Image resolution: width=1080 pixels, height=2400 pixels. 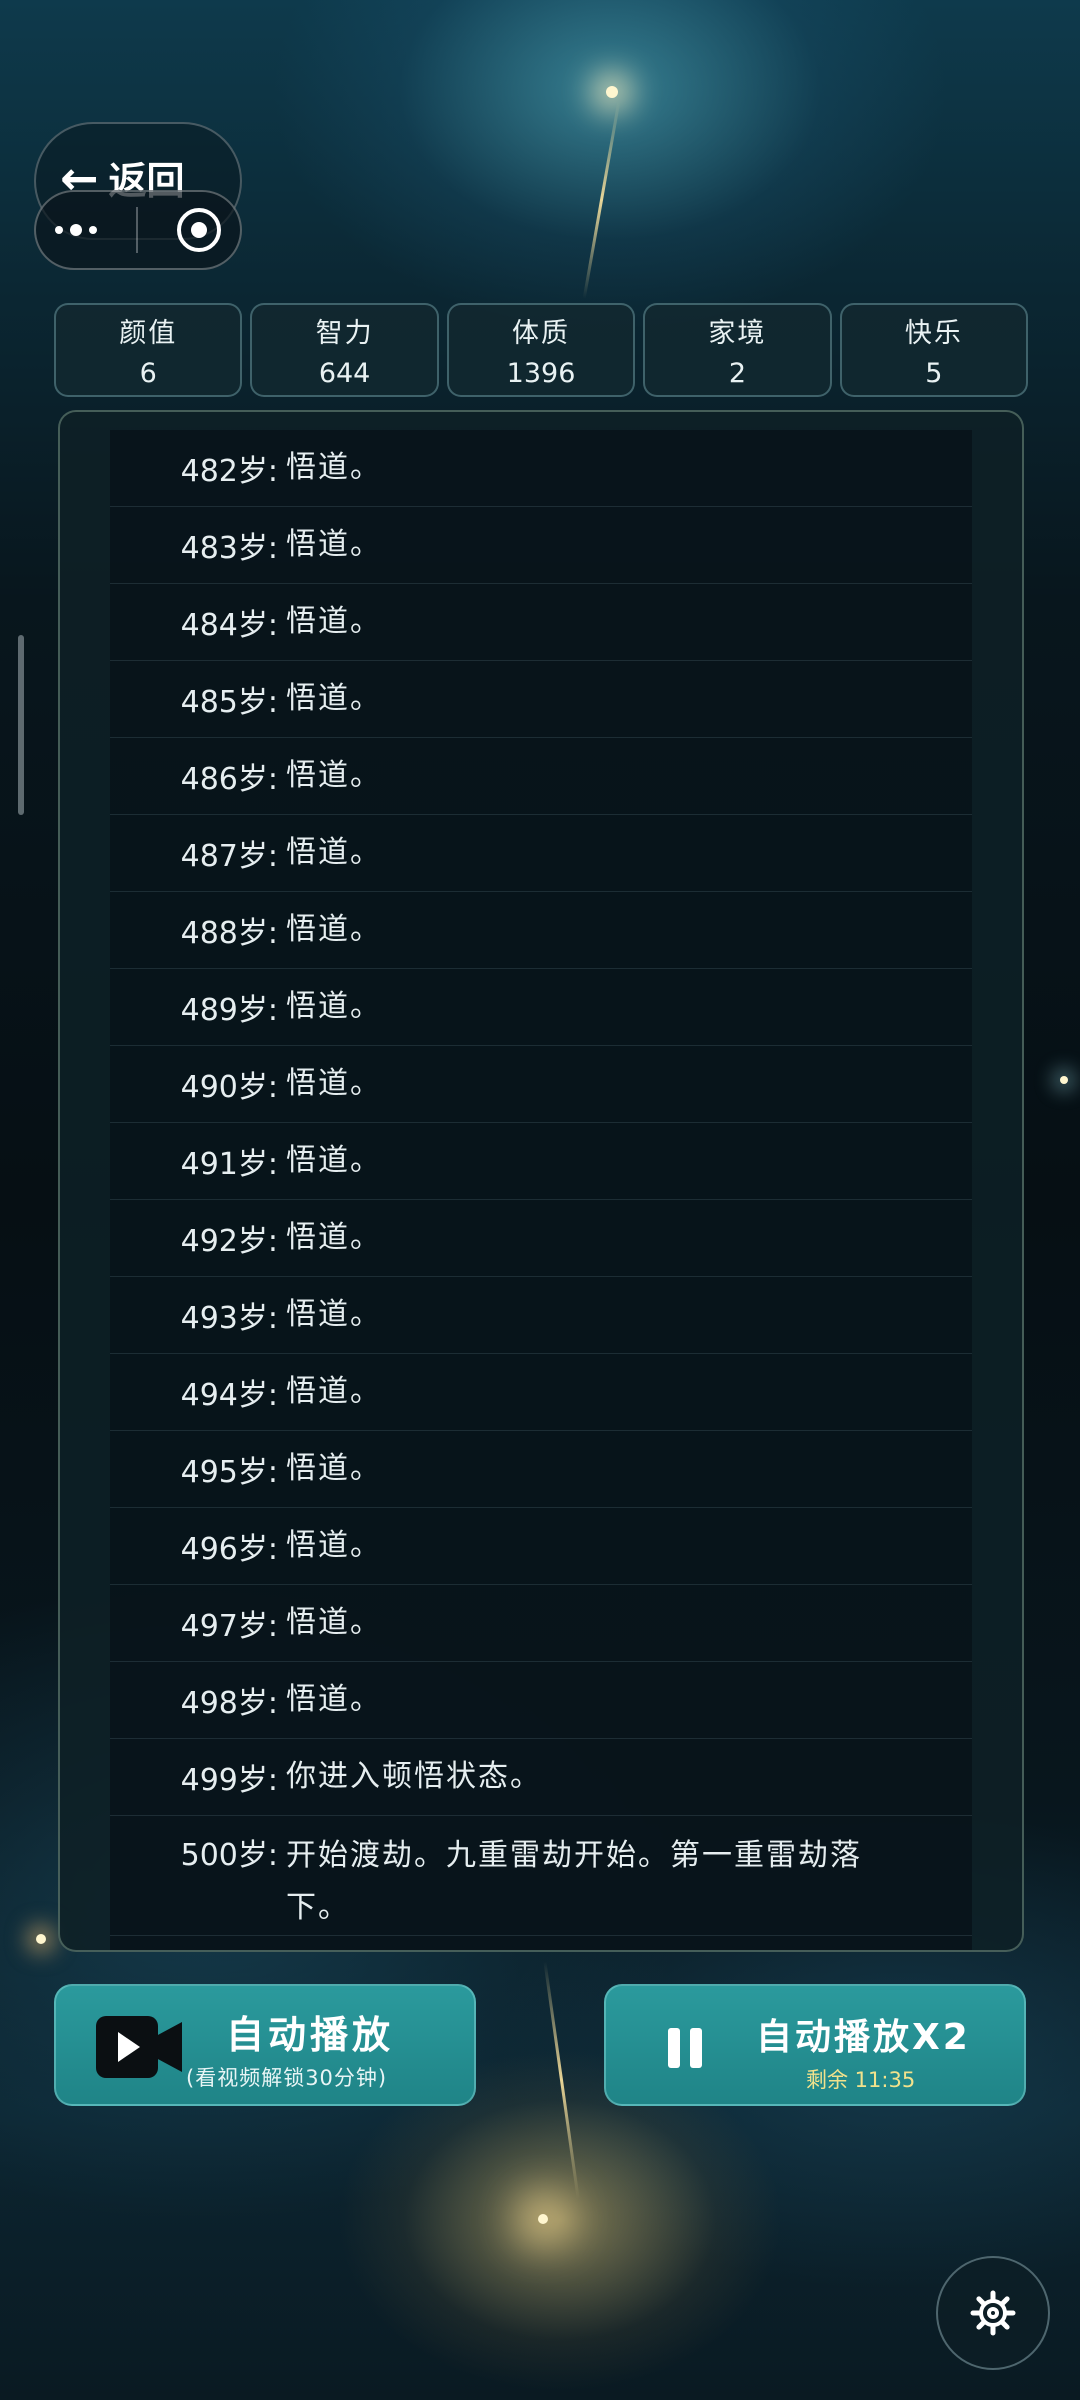 I want to click on log-age: 498岁:, so click(x=229, y=1703).